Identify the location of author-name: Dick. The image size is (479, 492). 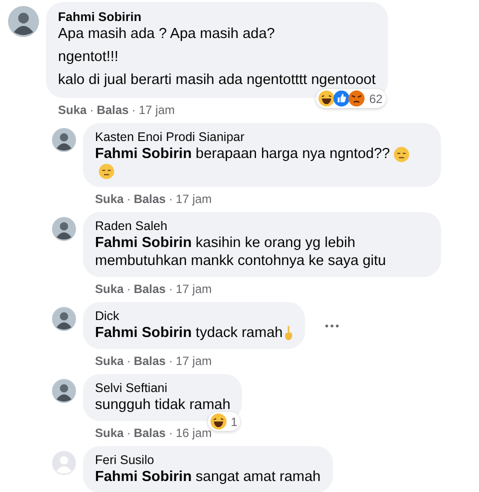
(194, 316).